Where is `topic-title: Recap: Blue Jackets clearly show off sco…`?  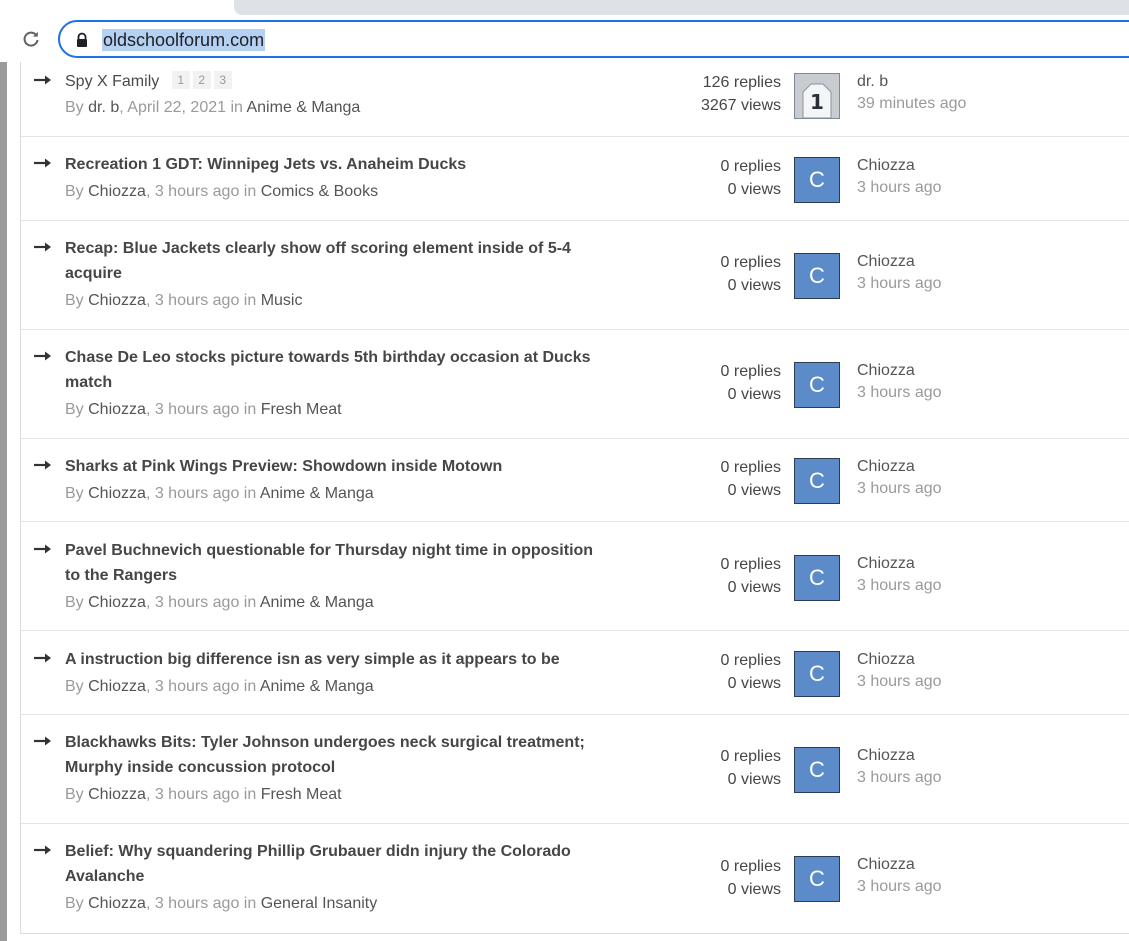
topic-title: Recap: Blue Jackets clearly show off sco… is located at coordinates (335, 261).